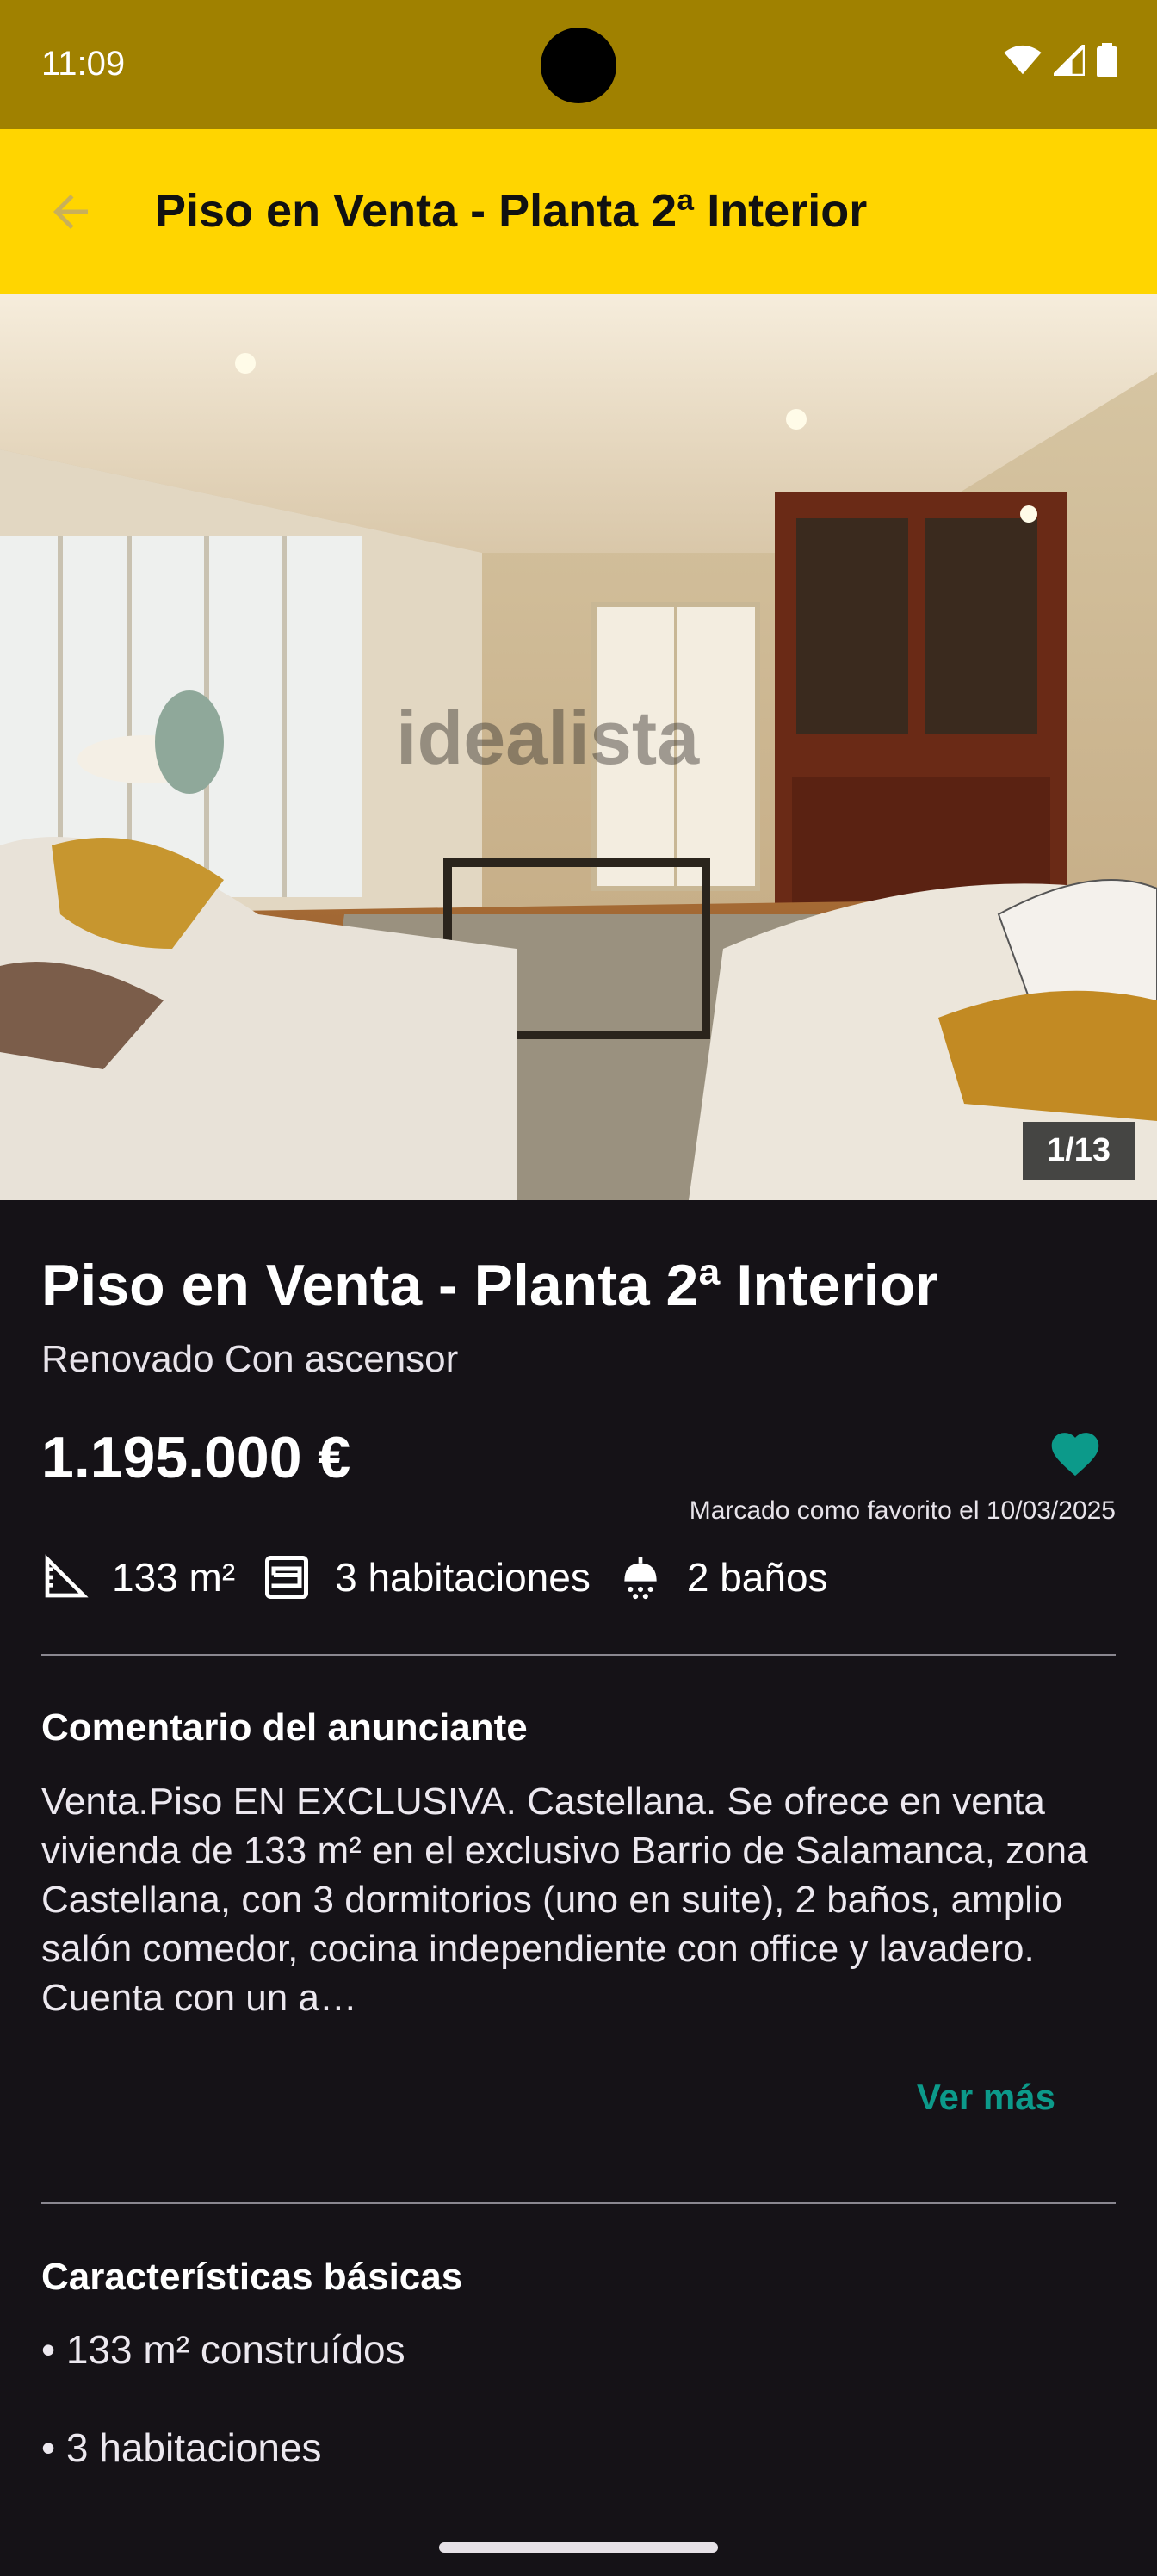 The height and width of the screenshot is (2576, 1157). I want to click on signal-icon, so click(1069, 61).